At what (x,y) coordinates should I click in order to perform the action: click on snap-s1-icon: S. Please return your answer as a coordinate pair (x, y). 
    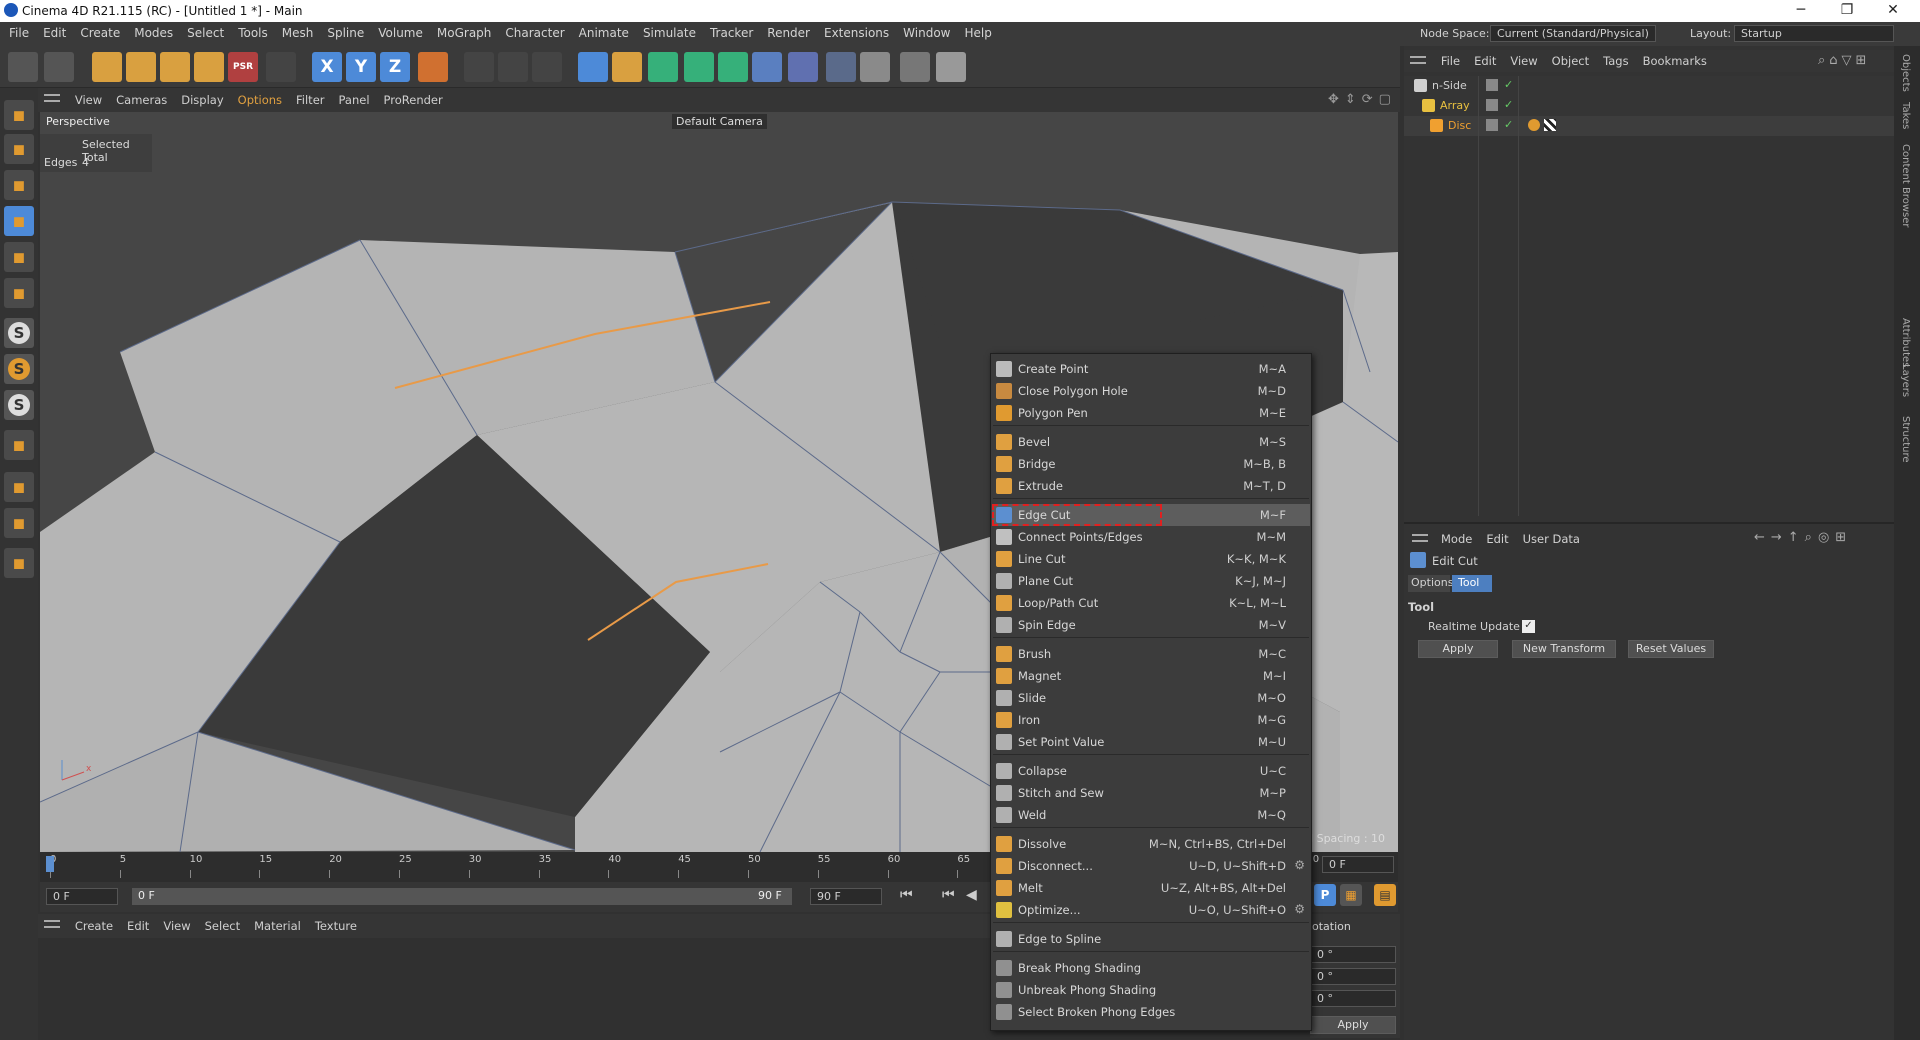
    Looking at the image, I should click on (19, 333).